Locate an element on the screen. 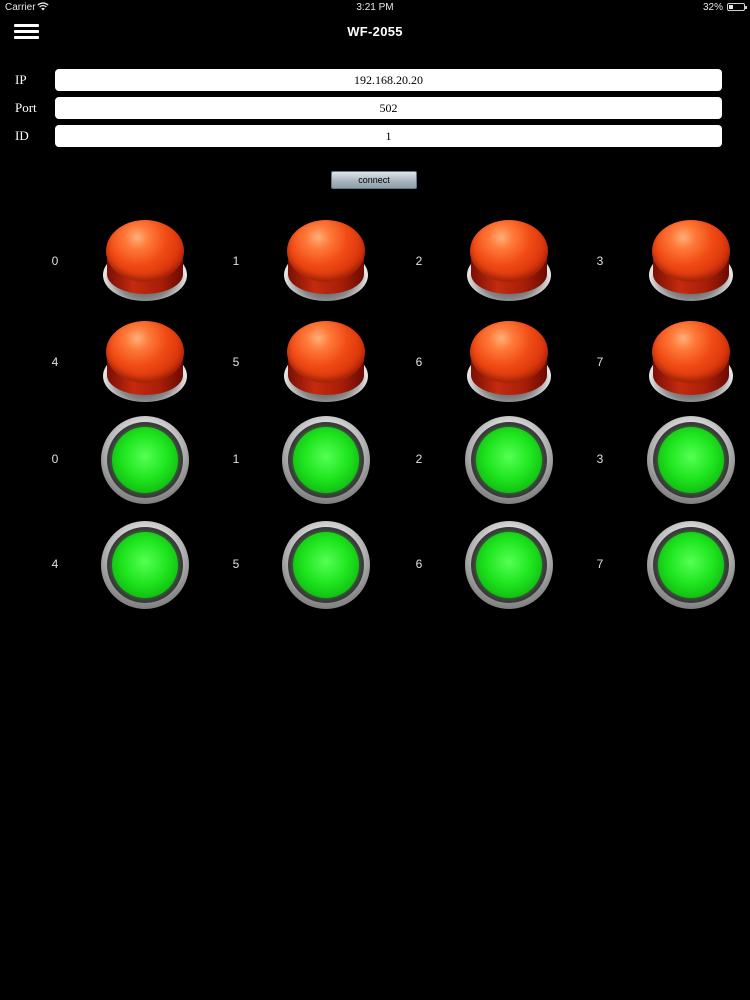 This screenshot has height=1000, width=750. clock: 3:21 PM is located at coordinates (375, 7).